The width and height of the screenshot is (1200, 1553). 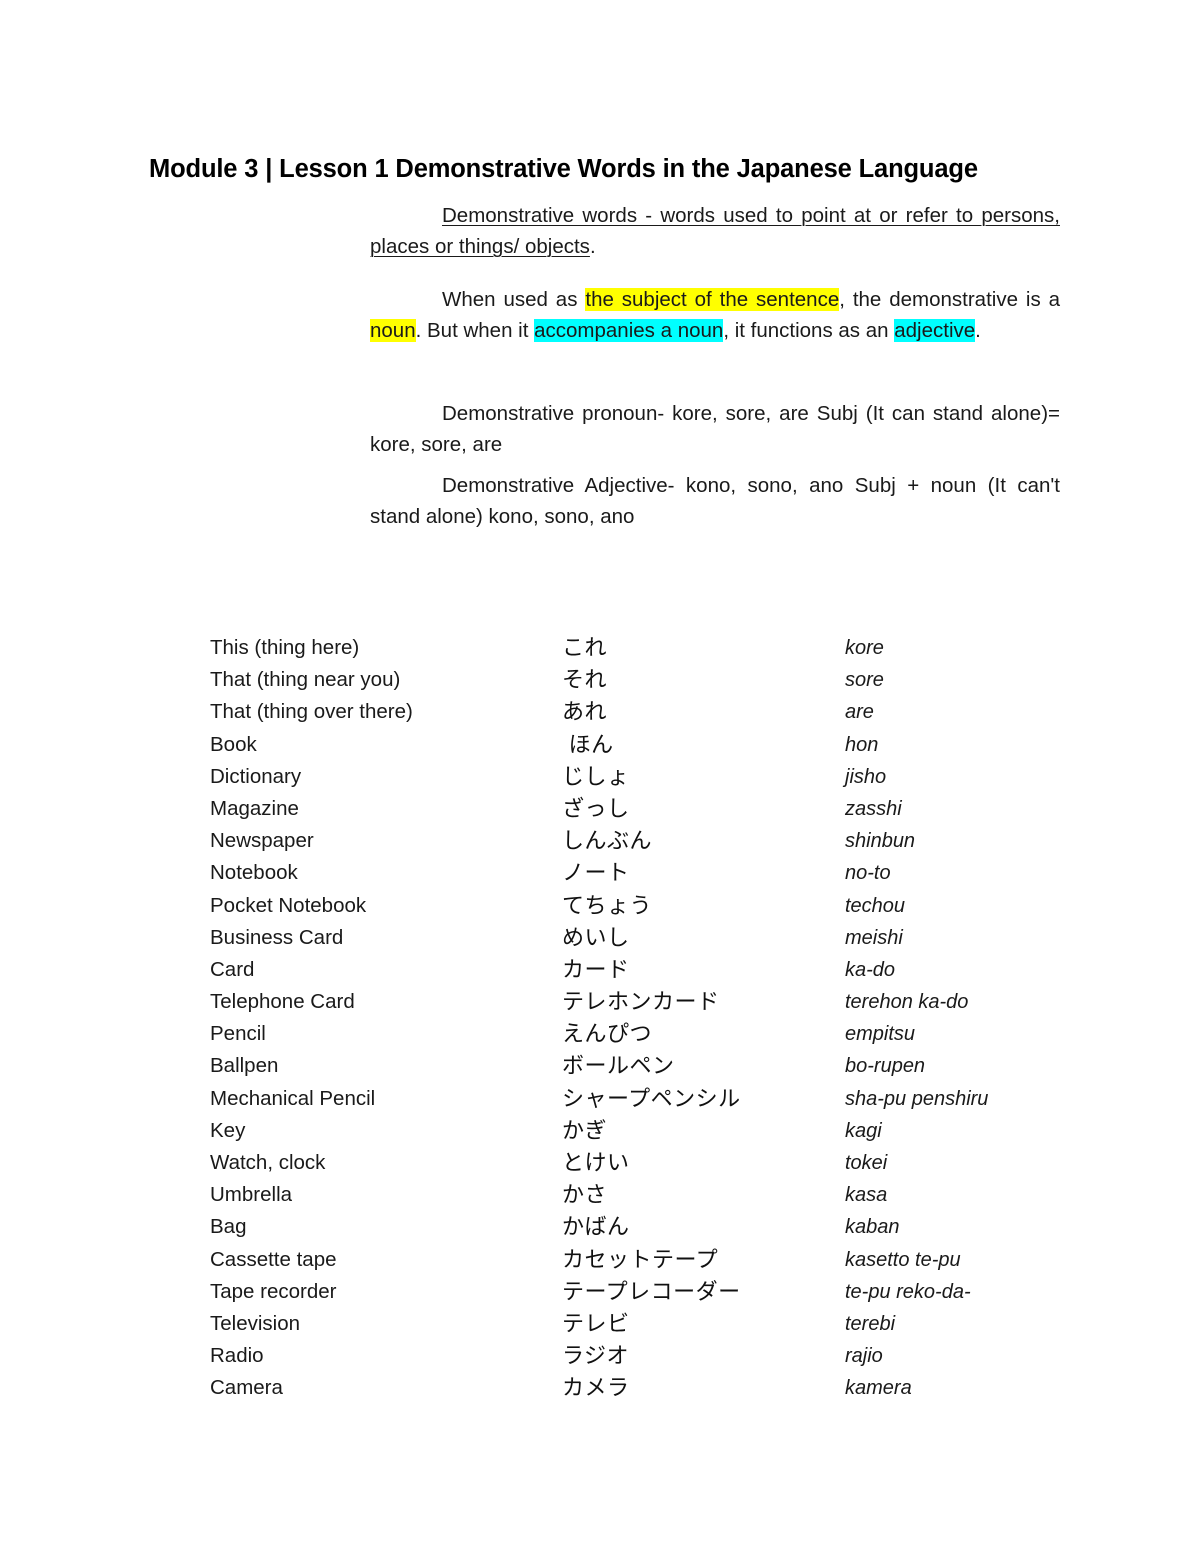 What do you see at coordinates (238, 1034) in the screenshot?
I see `vocabulary-english: Pencil` at bounding box center [238, 1034].